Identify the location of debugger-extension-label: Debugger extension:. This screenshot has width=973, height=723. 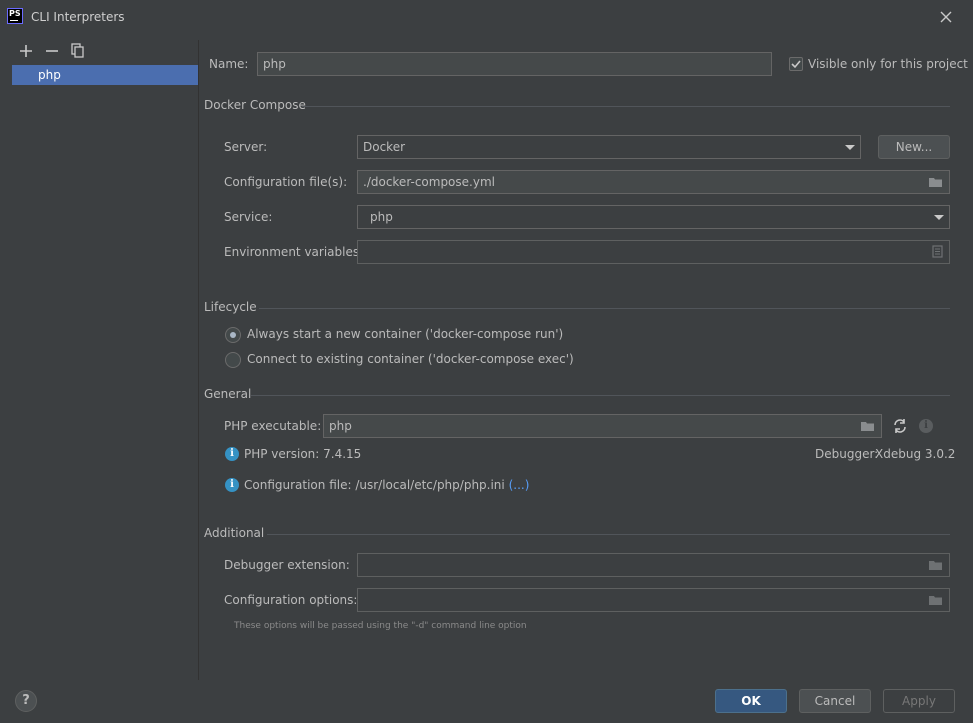
(287, 565).